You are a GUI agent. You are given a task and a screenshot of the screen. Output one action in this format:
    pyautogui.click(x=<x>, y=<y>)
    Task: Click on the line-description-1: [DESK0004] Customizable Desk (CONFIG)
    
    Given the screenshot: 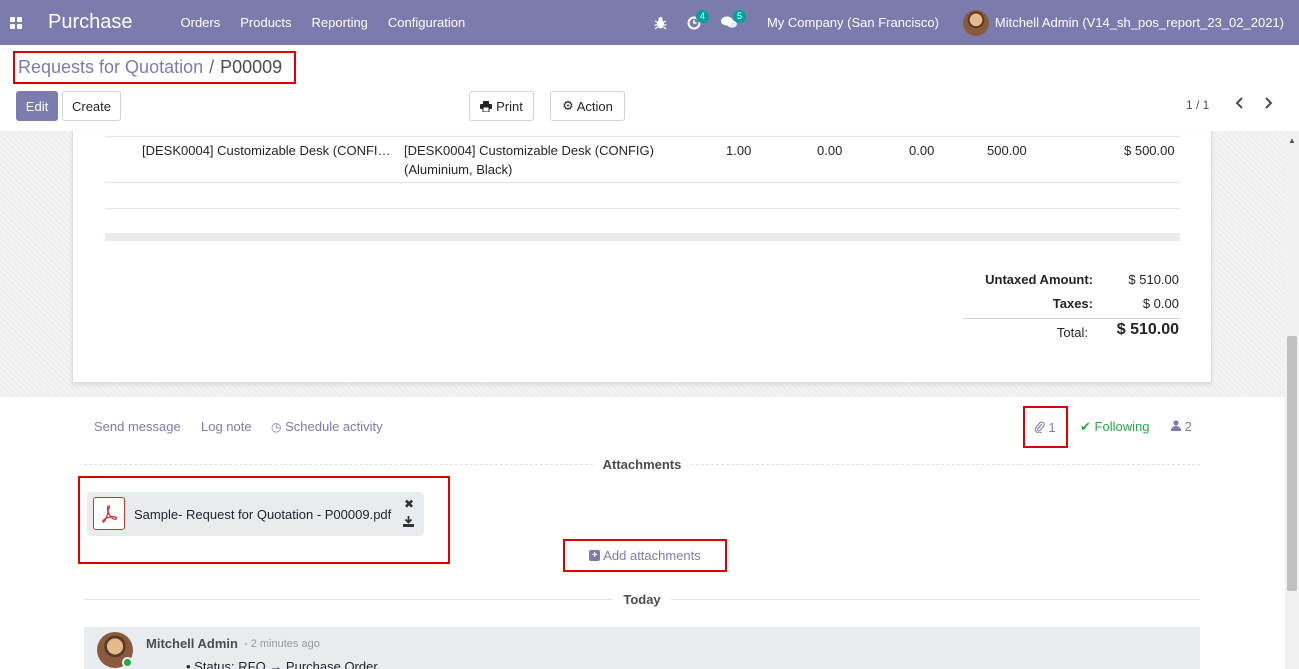 What is the action you would take?
    pyautogui.click(x=529, y=150)
    